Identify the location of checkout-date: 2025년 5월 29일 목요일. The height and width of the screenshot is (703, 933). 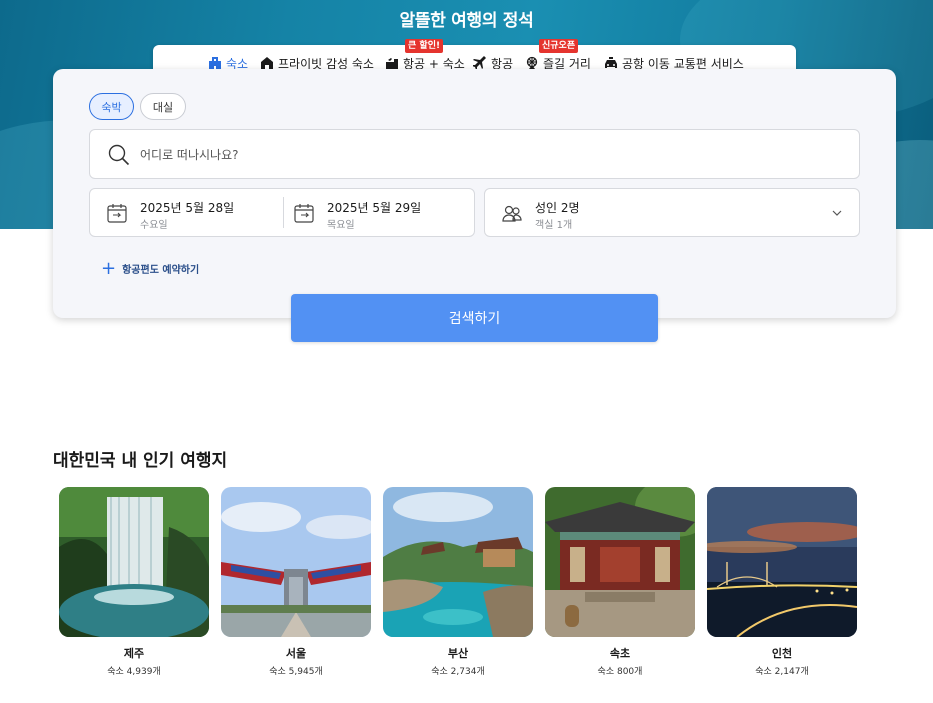
(375, 212).